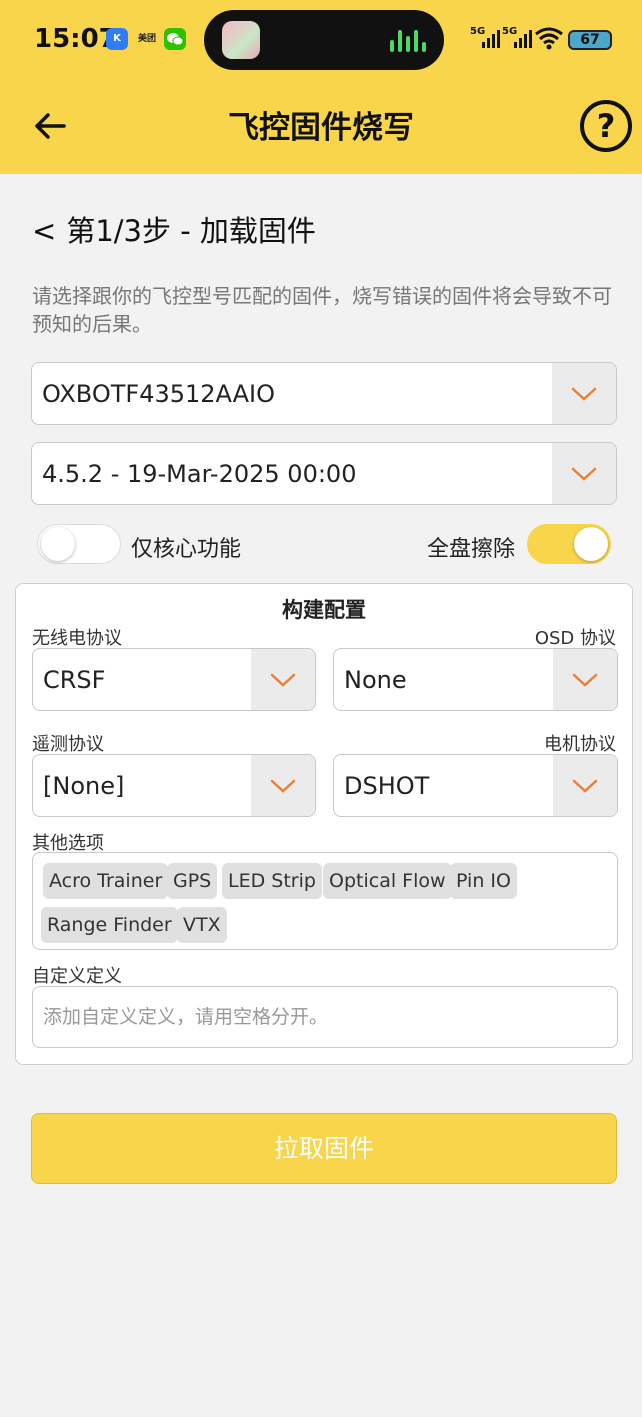 The width and height of the screenshot is (642, 1417). What do you see at coordinates (84, 786) in the screenshot?
I see `telemetry-protocol-value: [None]` at bounding box center [84, 786].